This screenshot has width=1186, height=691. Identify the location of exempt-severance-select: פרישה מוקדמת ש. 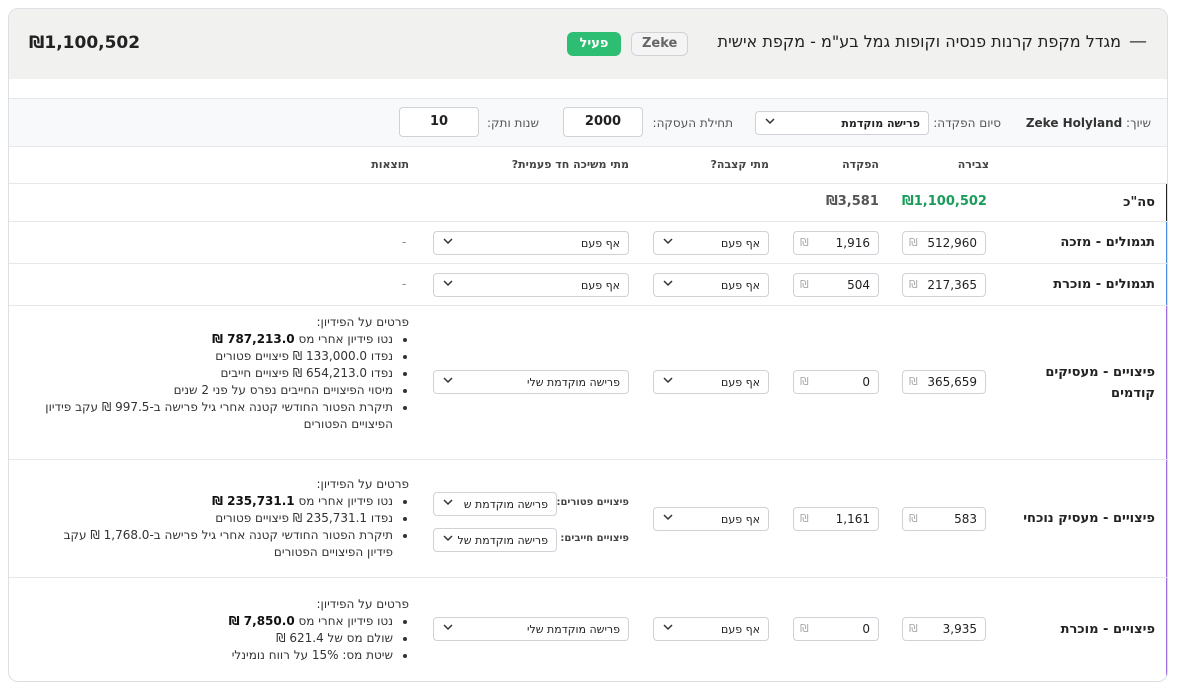
(495, 504).